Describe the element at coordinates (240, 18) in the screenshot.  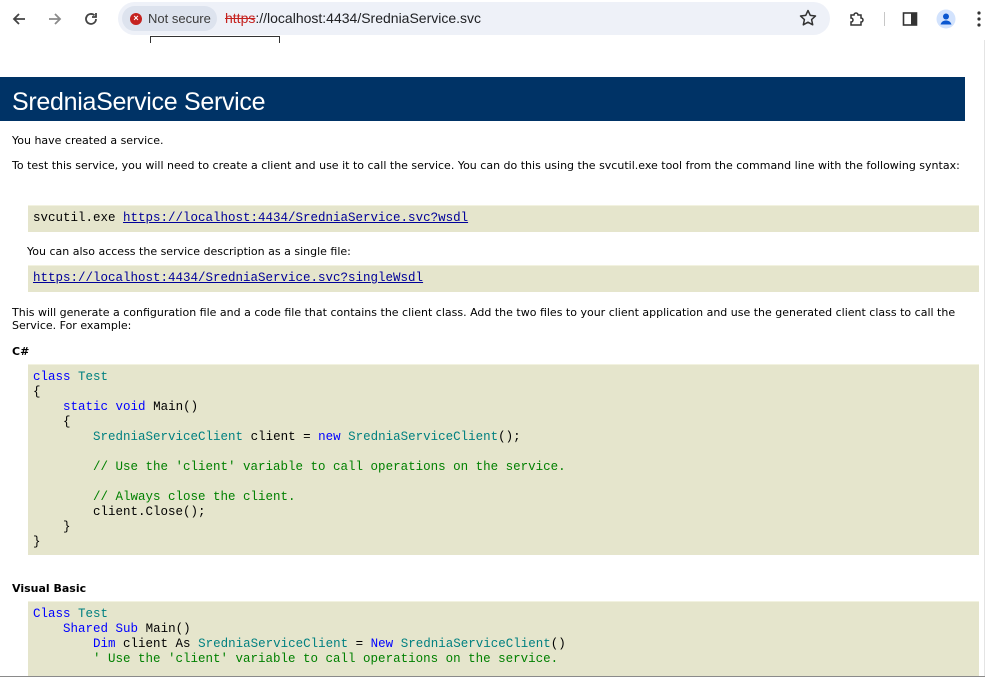
I see `url-scheme: https` at that location.